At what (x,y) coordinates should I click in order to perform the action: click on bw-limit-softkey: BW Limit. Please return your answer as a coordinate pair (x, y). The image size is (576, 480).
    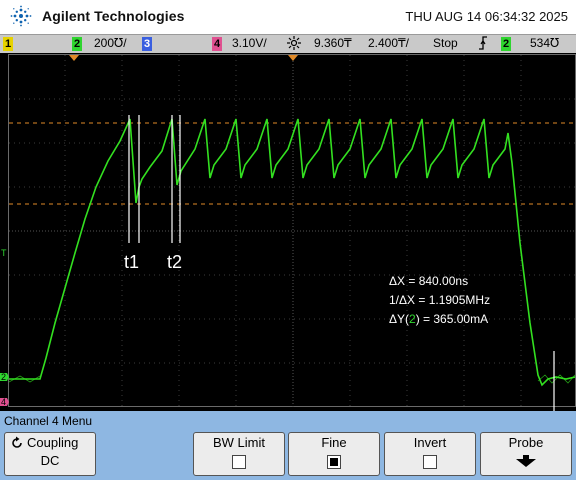
    Looking at the image, I should click on (239, 454).